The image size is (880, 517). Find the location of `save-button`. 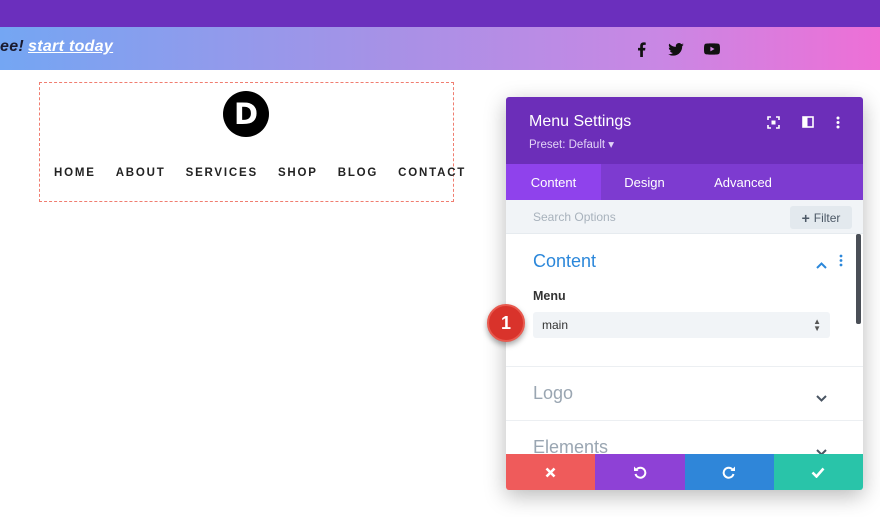

save-button is located at coordinates (818, 472).